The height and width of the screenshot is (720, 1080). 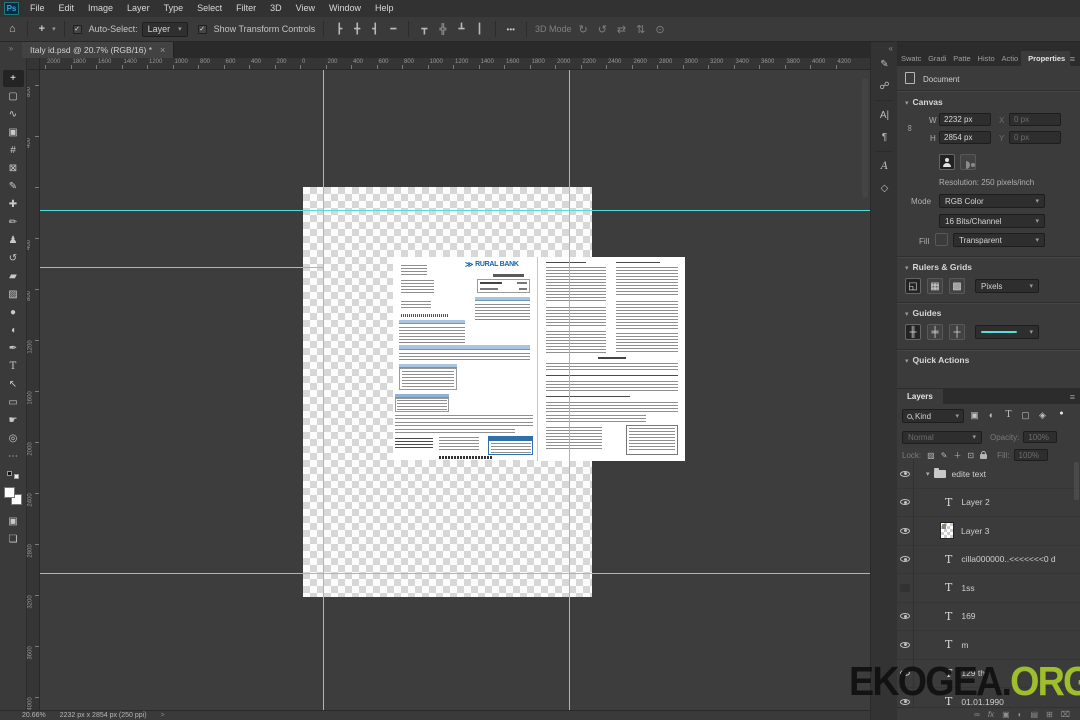 I want to click on layer-name: 1ss, so click(x=967, y=588).